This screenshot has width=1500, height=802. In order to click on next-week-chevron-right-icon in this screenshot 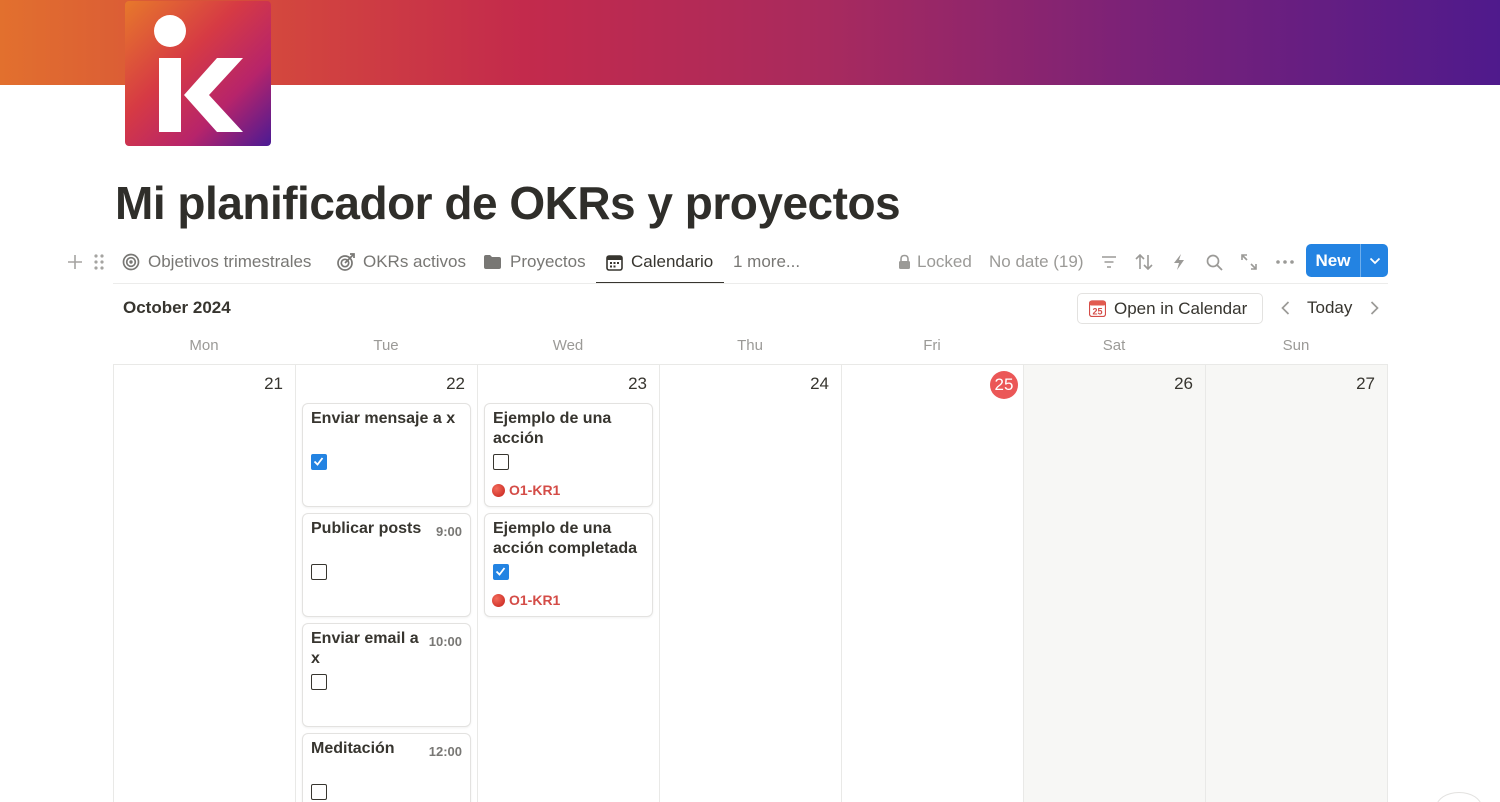, I will do `click(1374, 308)`.